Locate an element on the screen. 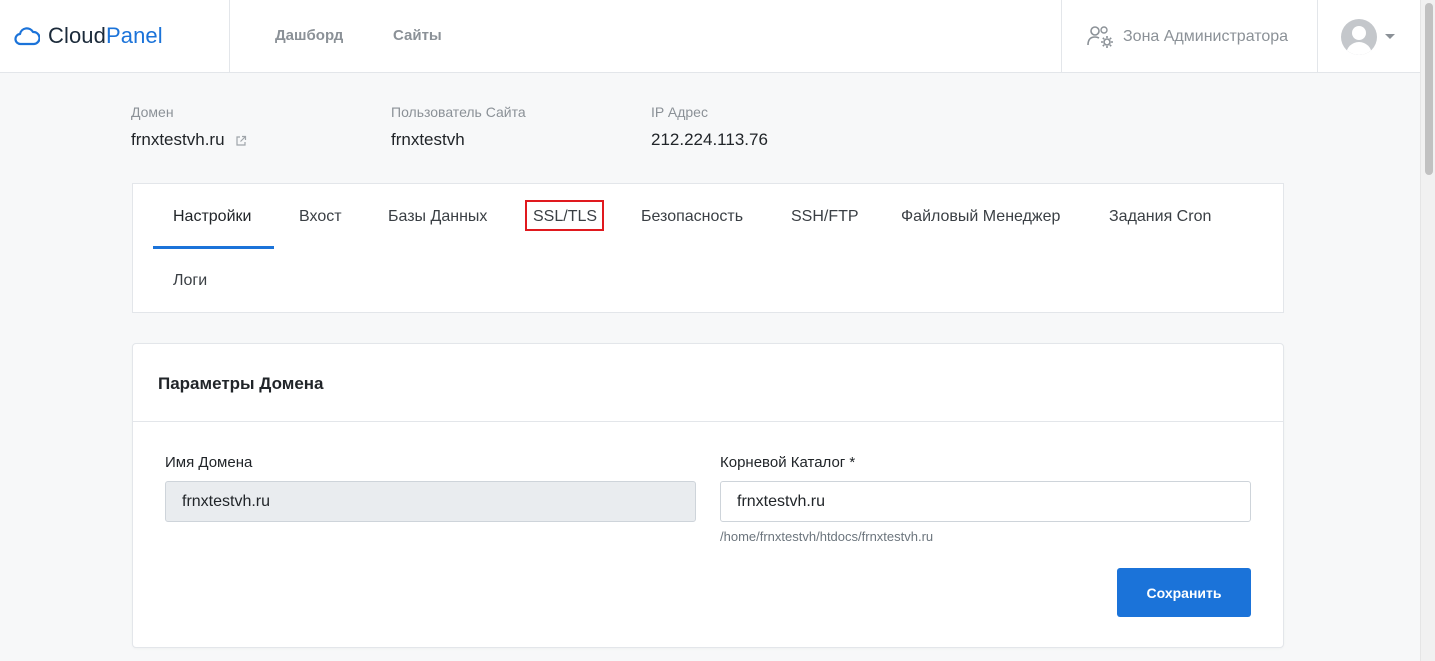 Image resolution: width=1435 pixels, height=661 pixels. cloudpanel-logo: CloudPanel is located at coordinates (88, 36).